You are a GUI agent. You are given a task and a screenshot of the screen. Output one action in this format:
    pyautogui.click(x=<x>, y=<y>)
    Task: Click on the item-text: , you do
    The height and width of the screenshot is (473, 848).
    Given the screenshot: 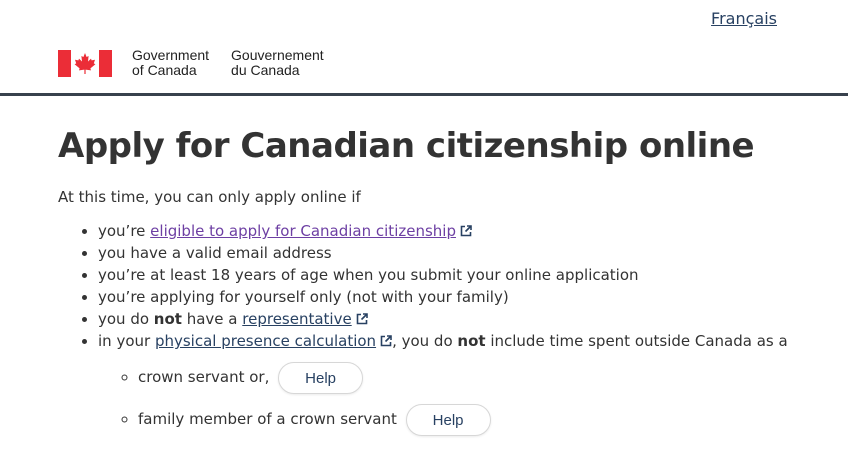 What is the action you would take?
    pyautogui.click(x=425, y=341)
    